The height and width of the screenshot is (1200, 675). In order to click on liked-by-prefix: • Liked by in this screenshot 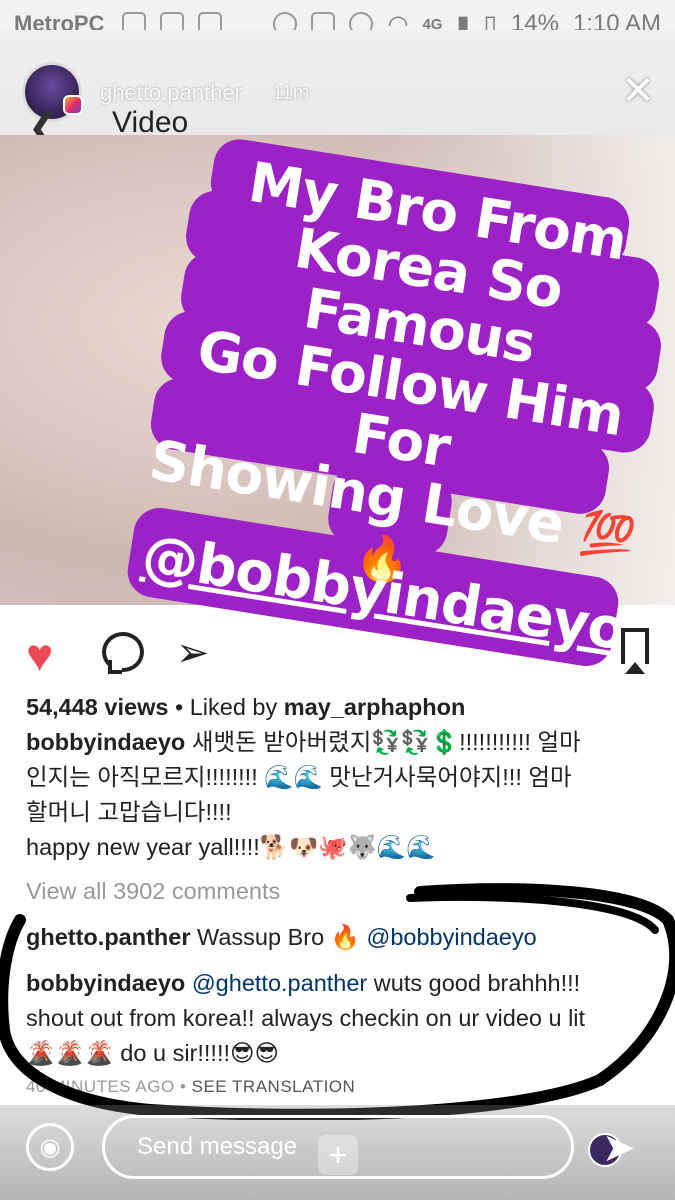, I will do `click(226, 707)`.